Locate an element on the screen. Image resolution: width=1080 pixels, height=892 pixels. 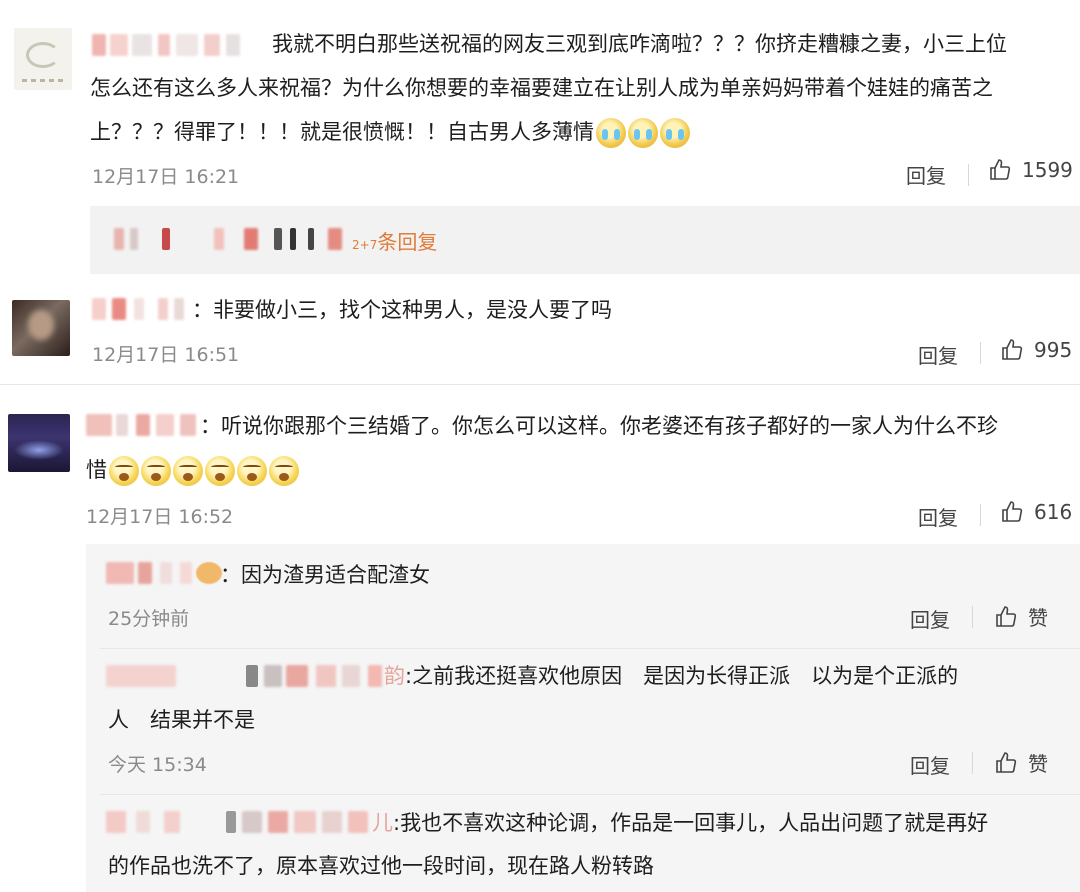
view-replies-link: 2+7条回复 is located at coordinates (394, 240).